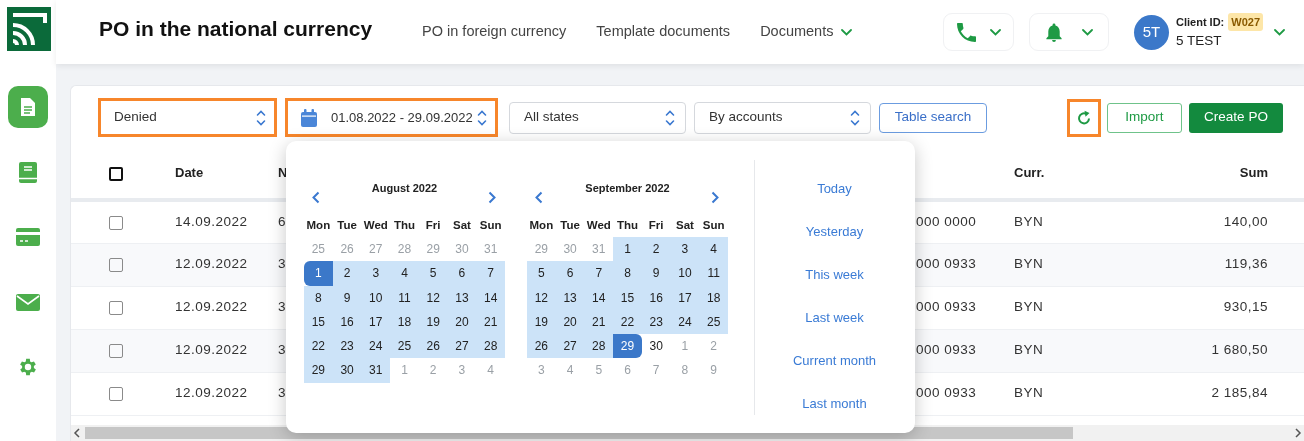  I want to click on accounts-select: By accounts, so click(782, 117).